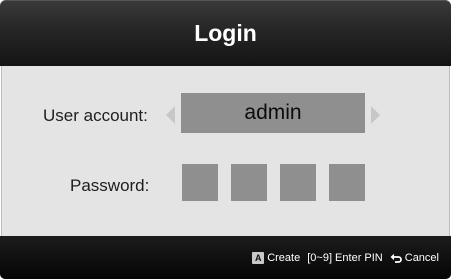  Describe the element at coordinates (375, 115) in the screenshot. I see `chevron-right-icon` at that location.